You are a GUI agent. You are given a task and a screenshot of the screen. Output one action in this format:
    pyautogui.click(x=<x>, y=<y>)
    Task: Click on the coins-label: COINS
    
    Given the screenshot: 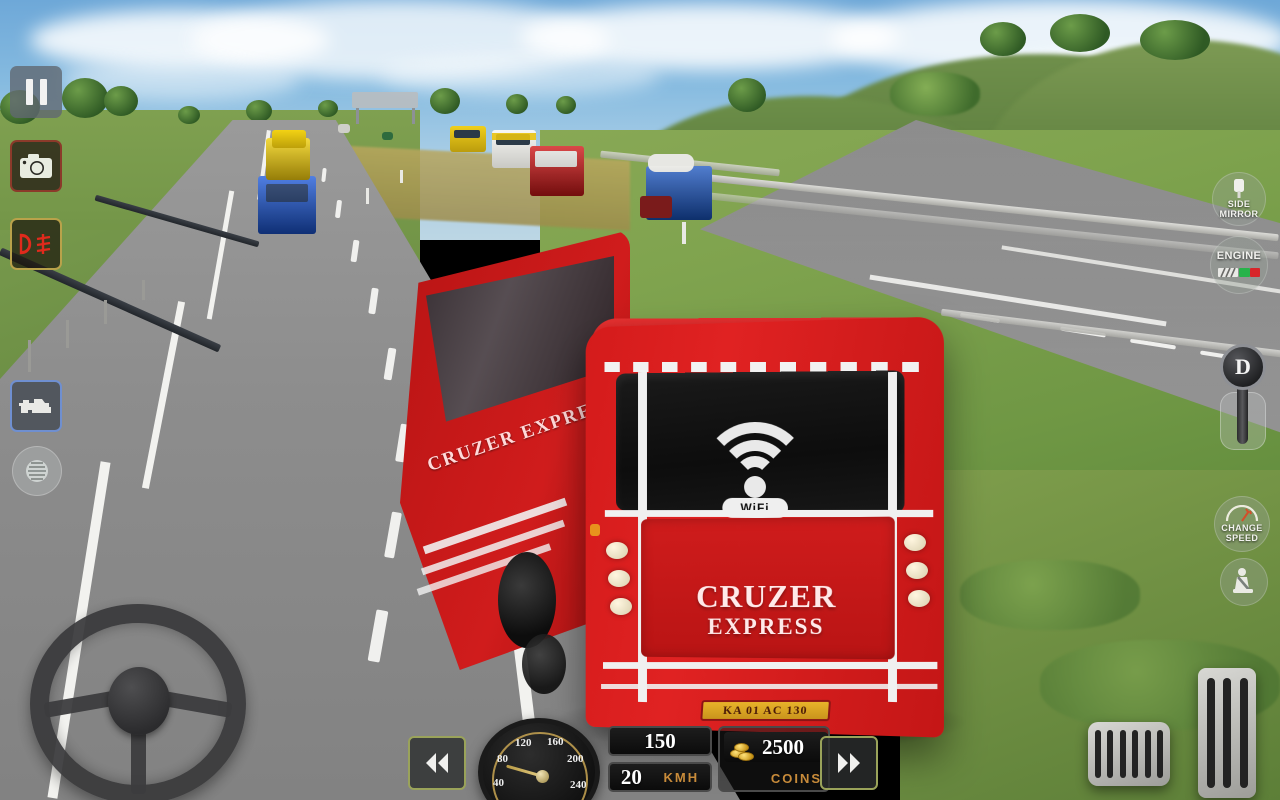 What is the action you would take?
    pyautogui.click(x=796, y=778)
    